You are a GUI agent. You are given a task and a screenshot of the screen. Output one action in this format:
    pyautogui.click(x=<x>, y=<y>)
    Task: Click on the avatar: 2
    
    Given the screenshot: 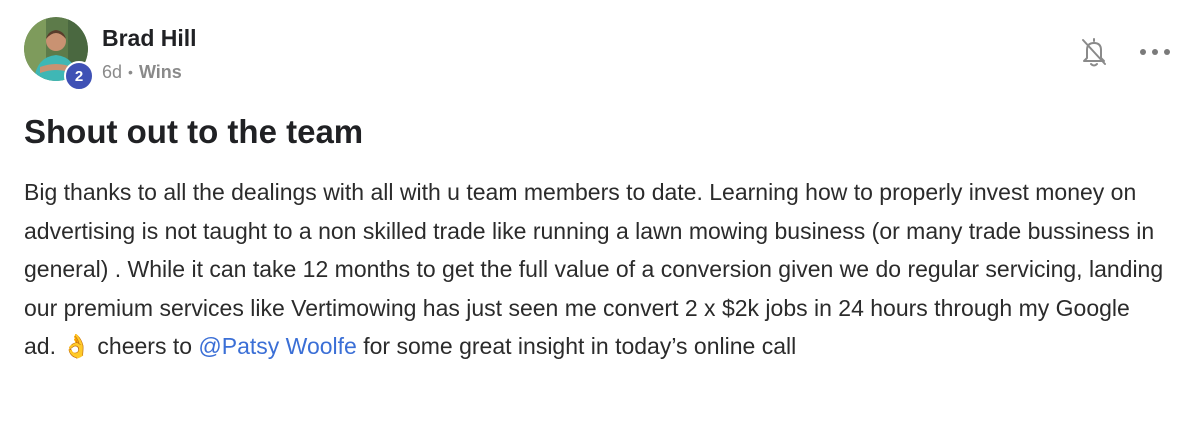 What is the action you would take?
    pyautogui.click(x=59, y=54)
    